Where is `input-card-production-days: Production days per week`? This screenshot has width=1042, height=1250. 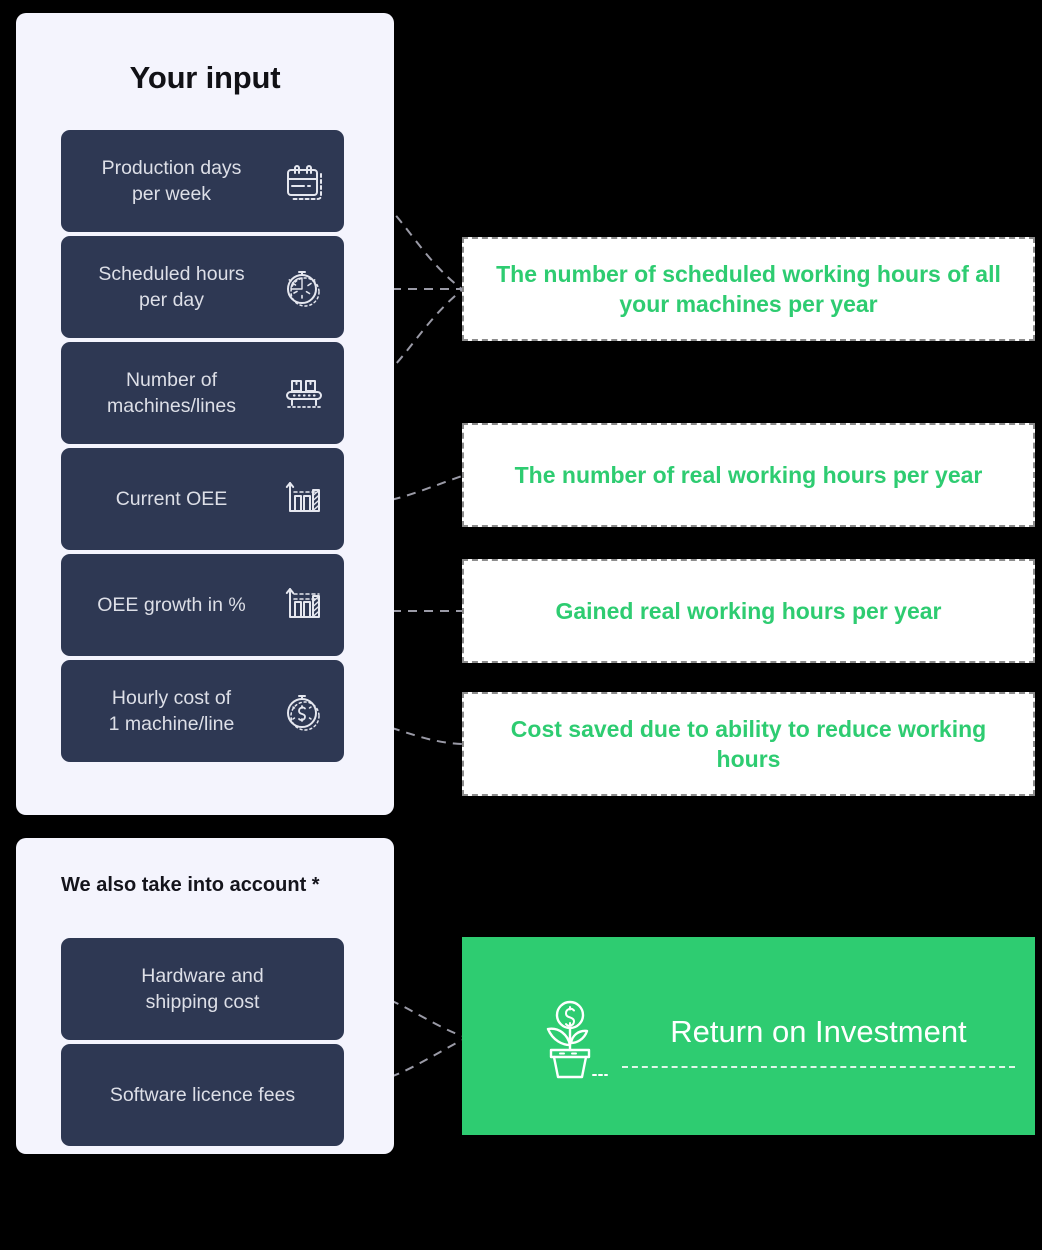 input-card-production-days: Production days per week is located at coordinates (202, 181).